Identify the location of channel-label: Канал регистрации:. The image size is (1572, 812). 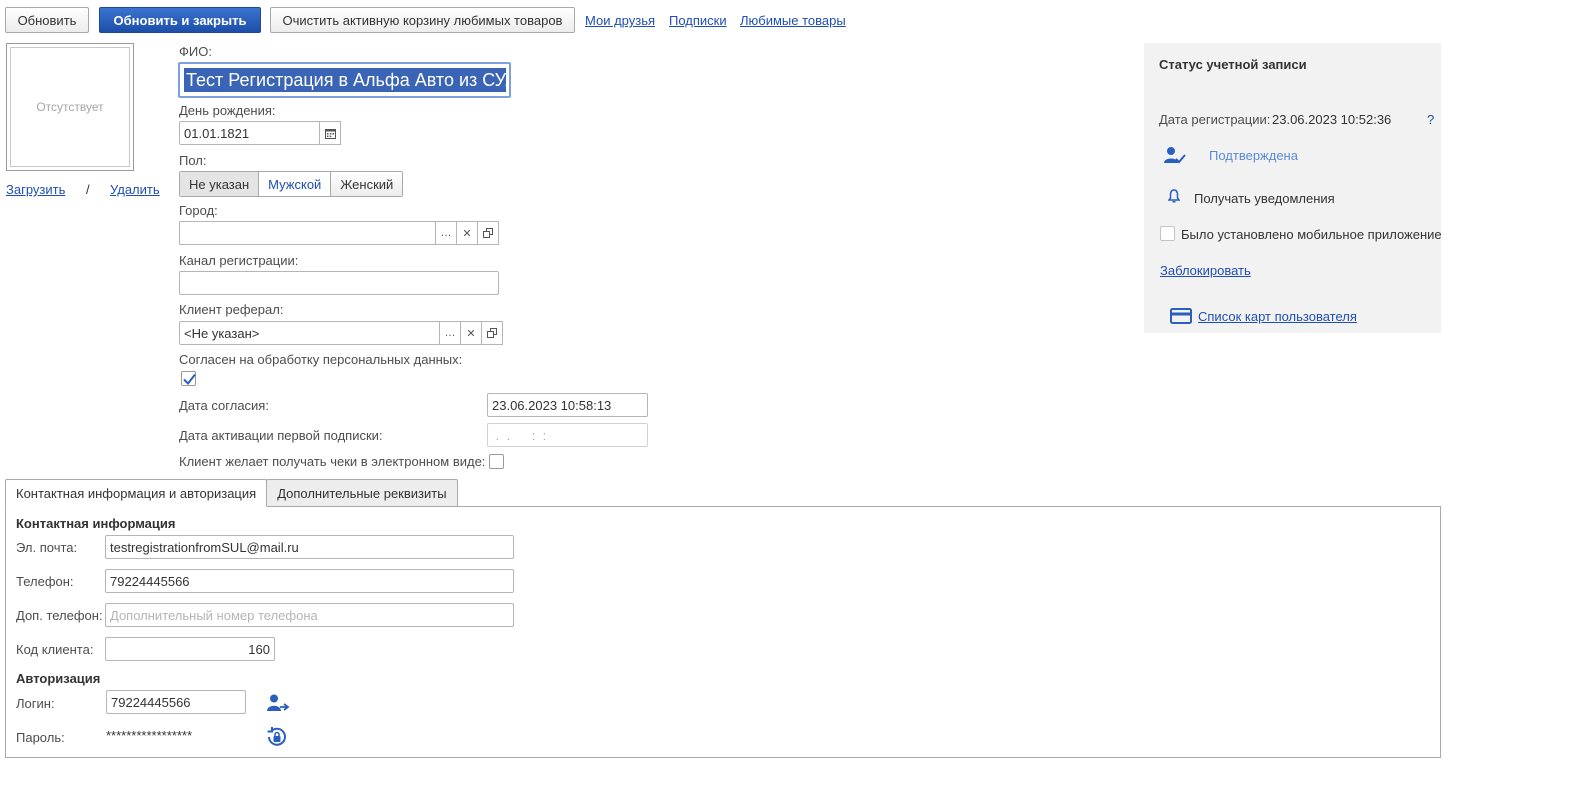
(239, 260).